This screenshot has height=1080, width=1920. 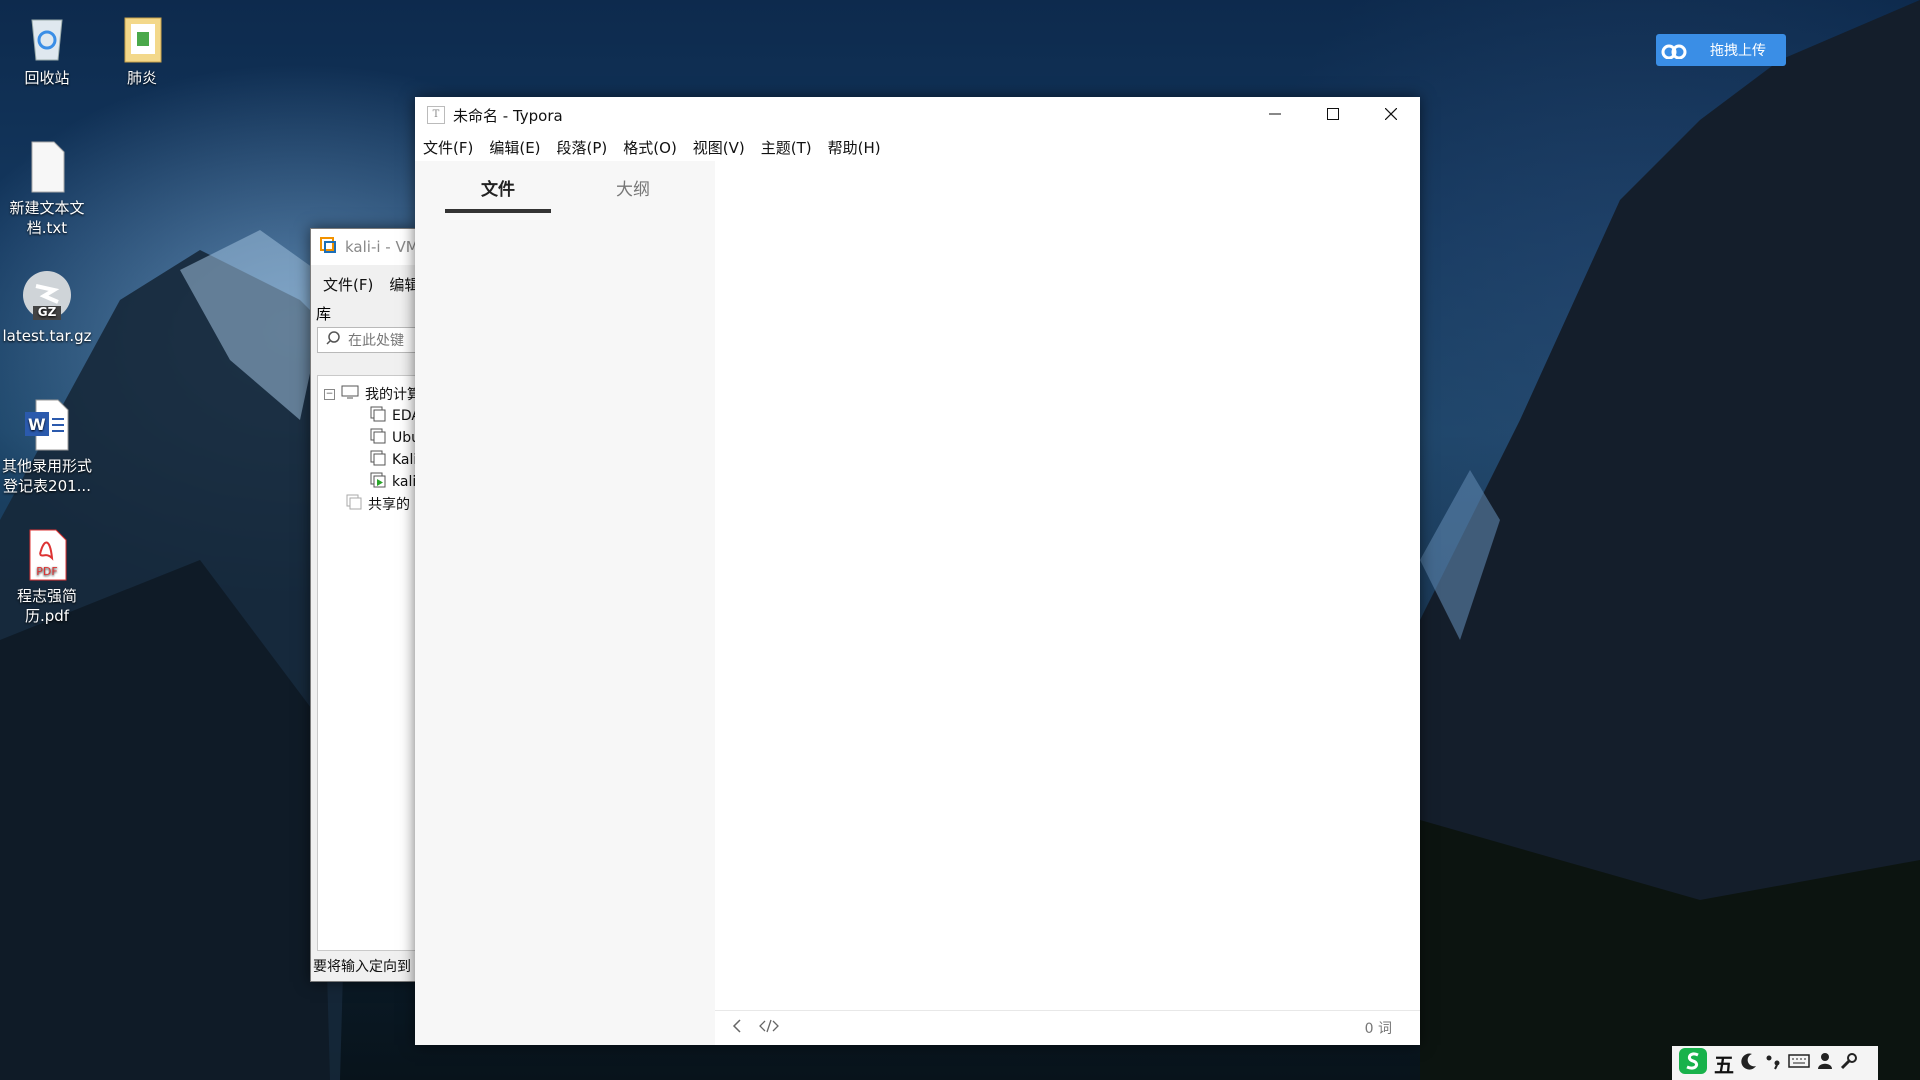 I want to click on close-icon, so click(x=1391, y=115).